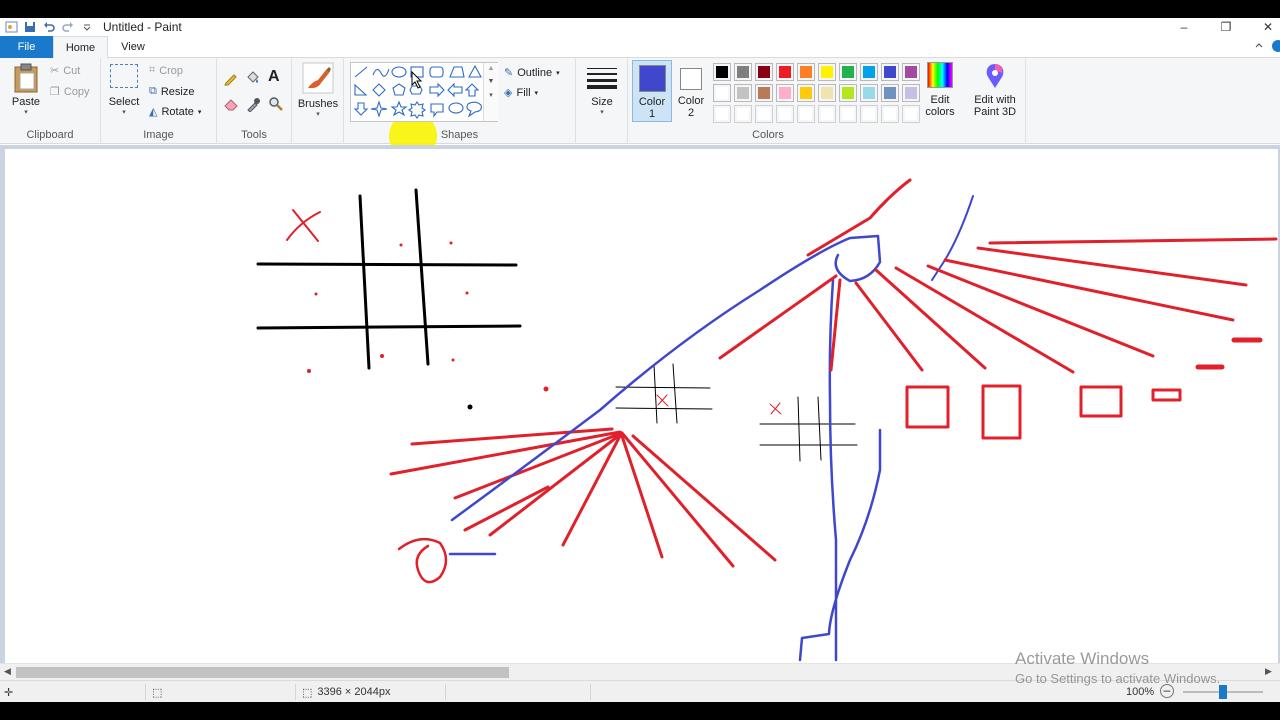 This screenshot has width=1280, height=720. Describe the element at coordinates (691, 113) in the screenshot. I see `color2-number: 2` at that location.